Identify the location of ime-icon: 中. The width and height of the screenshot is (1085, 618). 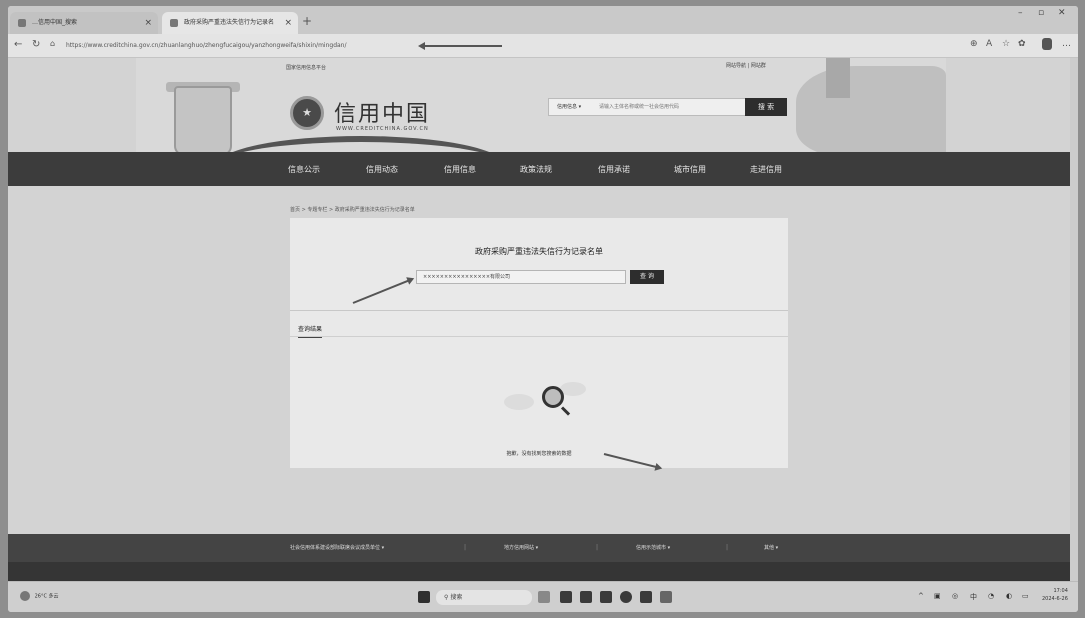
(973, 597).